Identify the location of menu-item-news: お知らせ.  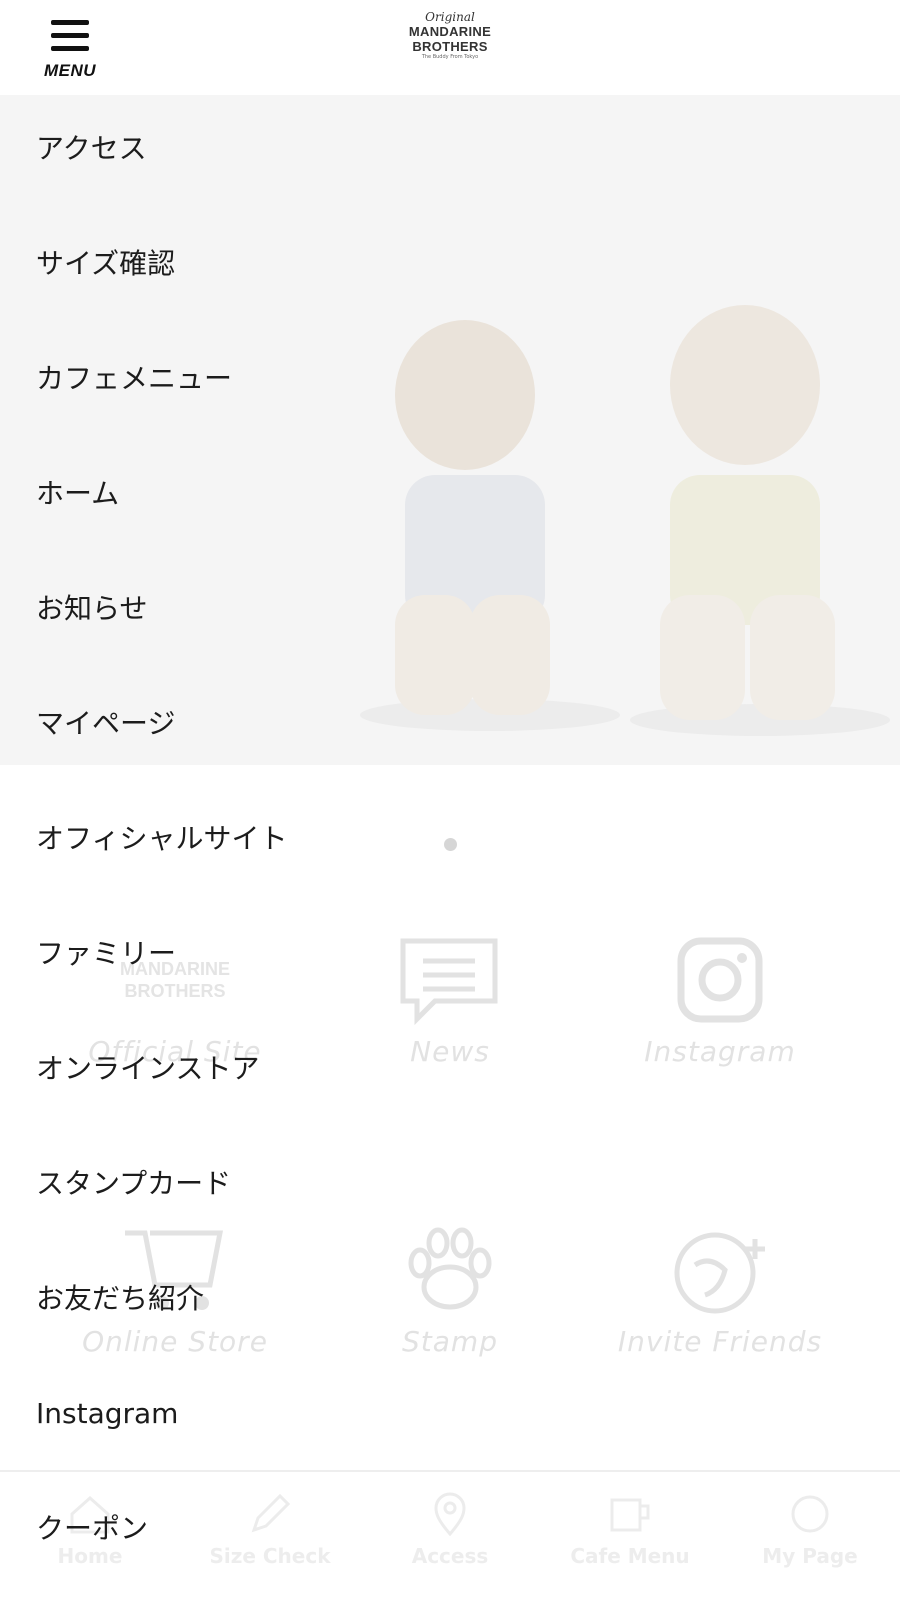
(450, 612).